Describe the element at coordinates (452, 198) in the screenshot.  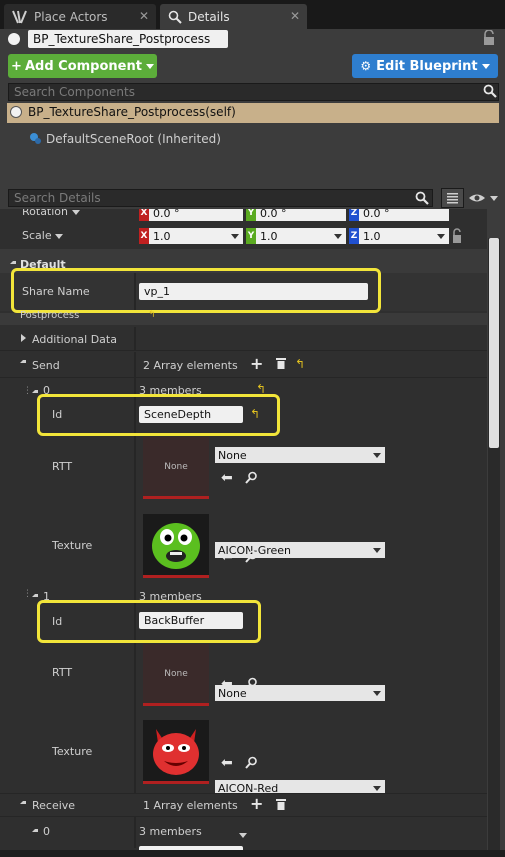
I see `grid-view-icon` at that location.